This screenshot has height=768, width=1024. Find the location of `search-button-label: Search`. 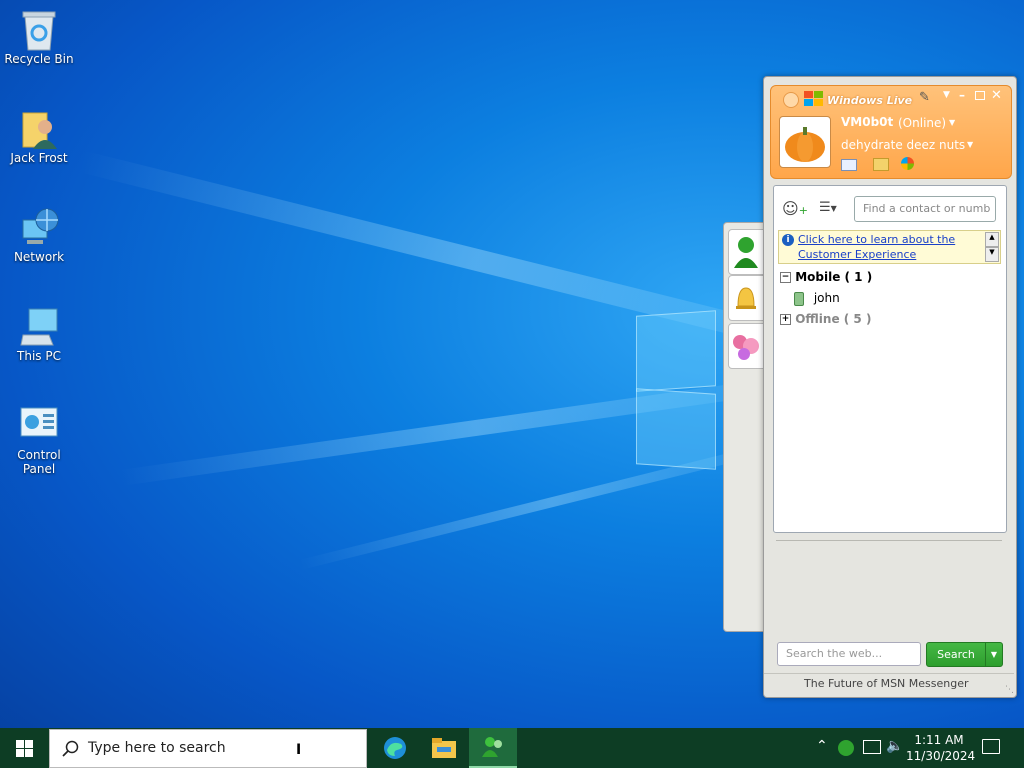

search-button-label: Search is located at coordinates (956, 654).